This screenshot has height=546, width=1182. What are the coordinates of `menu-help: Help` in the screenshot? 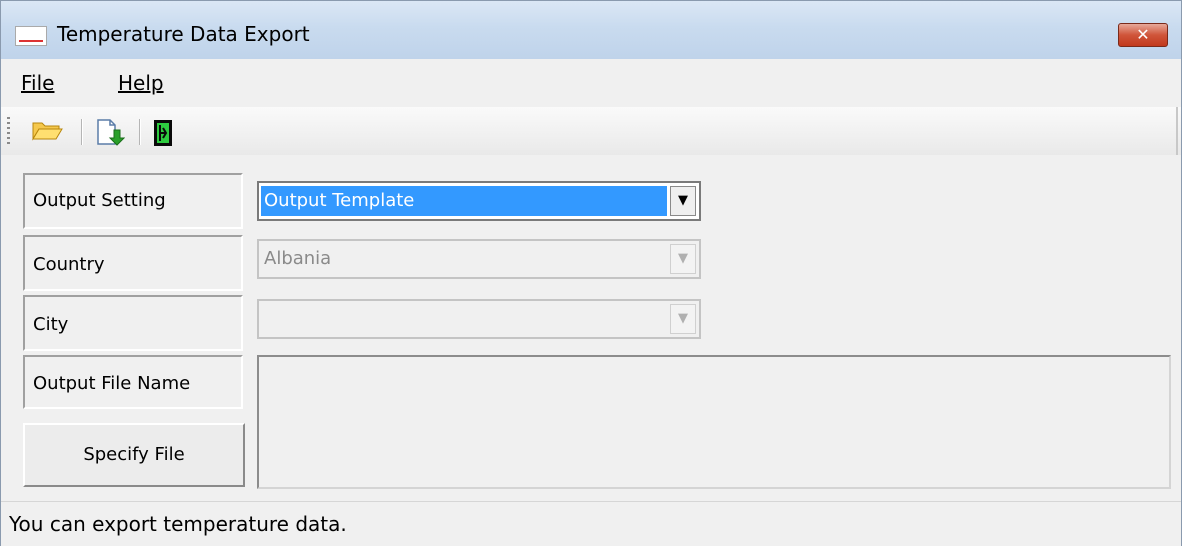 It's located at (141, 83).